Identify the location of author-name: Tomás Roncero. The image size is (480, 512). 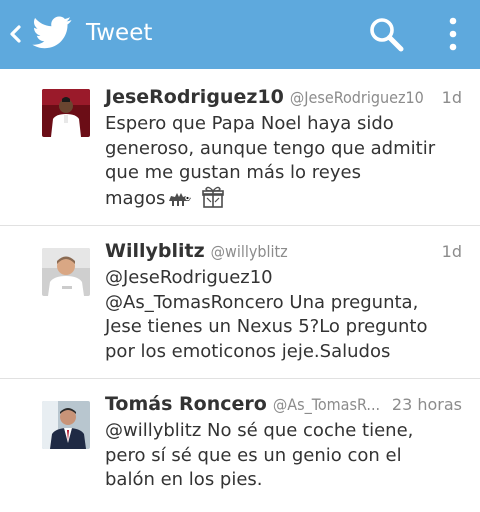
(186, 404).